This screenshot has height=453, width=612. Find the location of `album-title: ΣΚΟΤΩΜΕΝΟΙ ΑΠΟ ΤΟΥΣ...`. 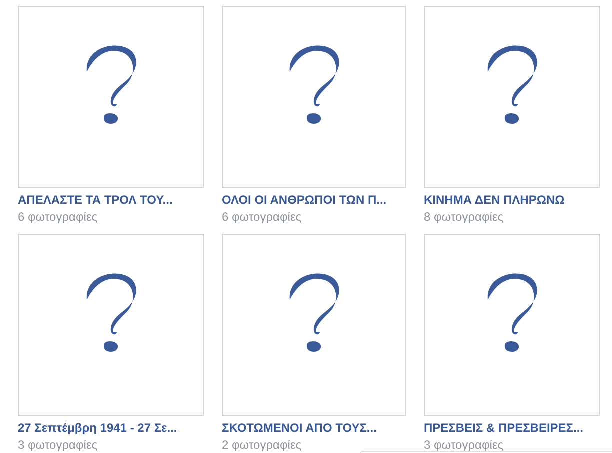

album-title: ΣΚΟΤΩΜΕΝΟΙ ΑΠΟ ΤΟΥΣ... is located at coordinates (299, 428).